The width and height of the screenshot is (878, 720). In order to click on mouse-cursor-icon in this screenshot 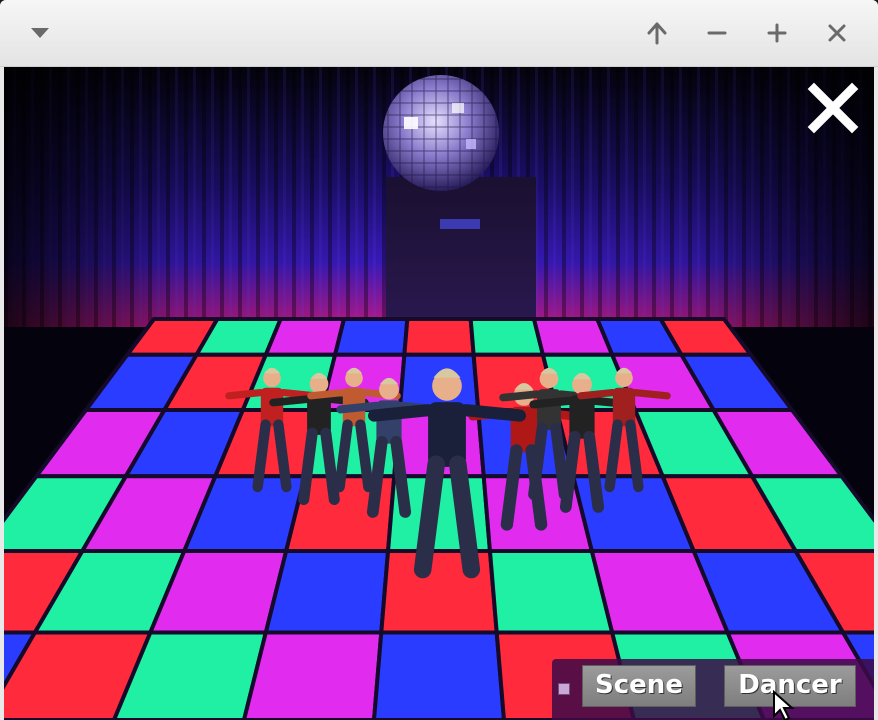, I will do `click(784, 705)`.